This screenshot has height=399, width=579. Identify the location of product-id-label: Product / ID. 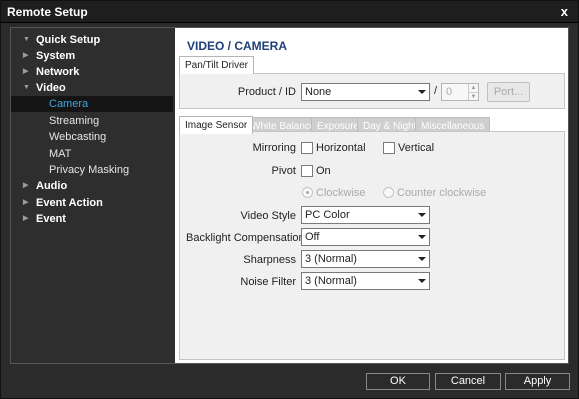
(266, 92).